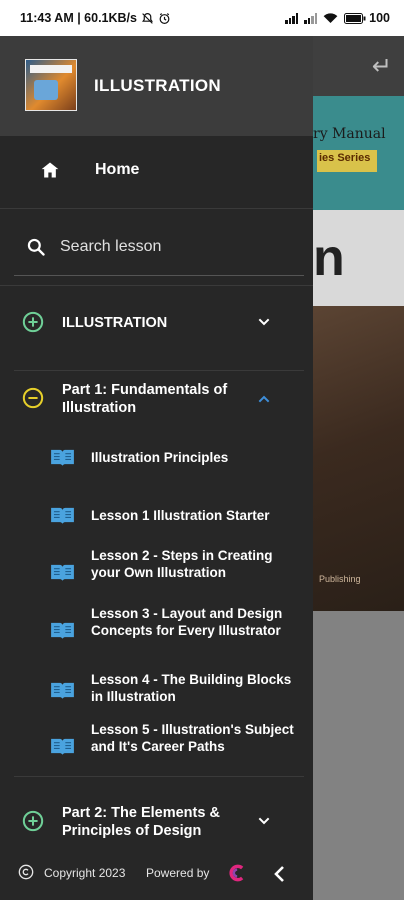 This screenshot has height=900, width=404. What do you see at coordinates (202, 18) in the screenshot?
I see `status-bar: 11:43 AM | 60.1KB/s 100` at bounding box center [202, 18].